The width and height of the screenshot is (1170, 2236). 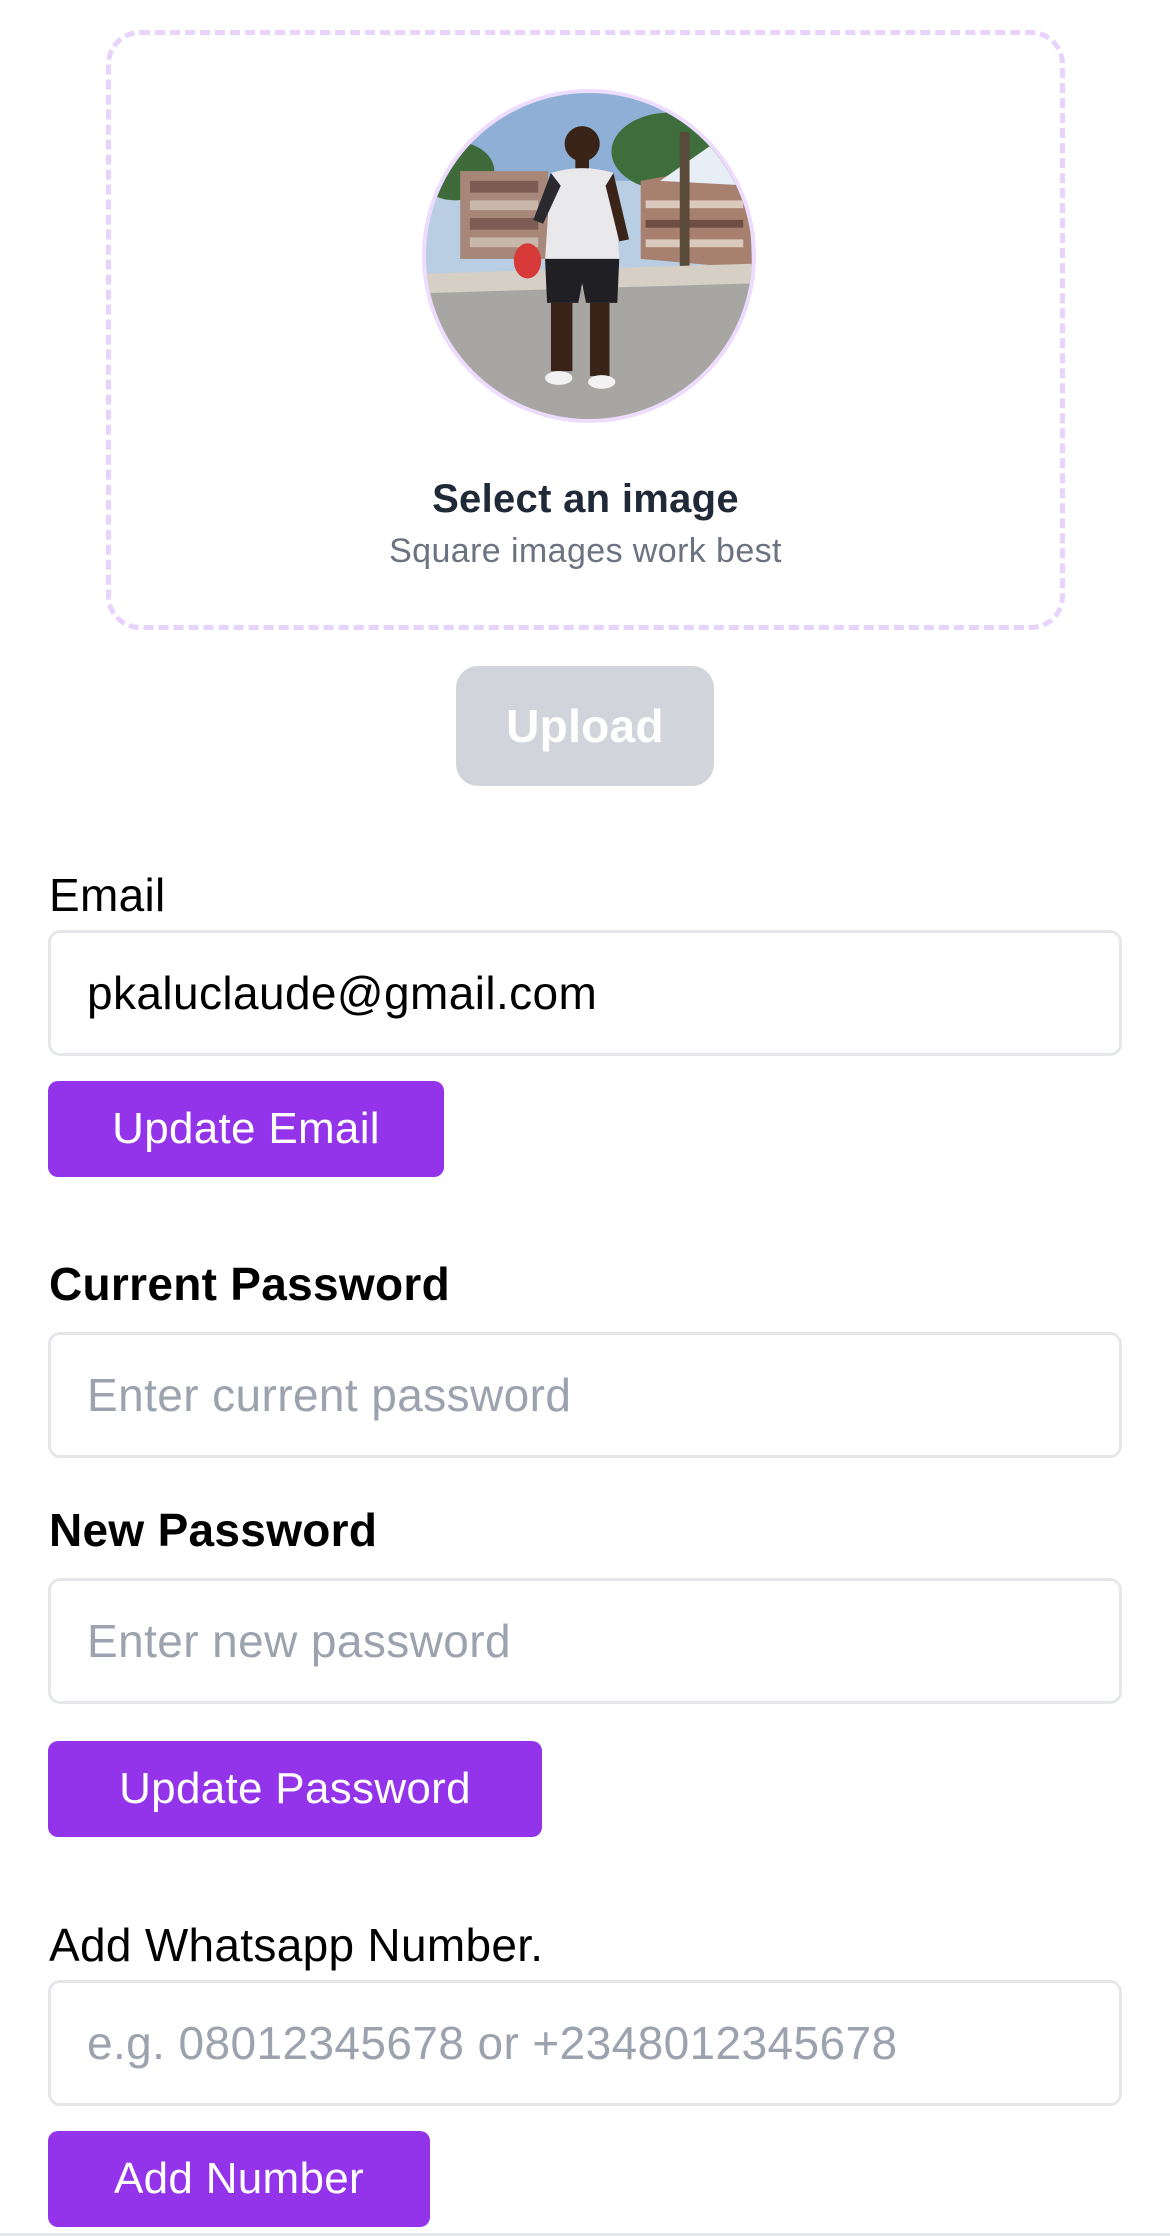 What do you see at coordinates (585, 2043) in the screenshot?
I see `whatsapp-number-field` at bounding box center [585, 2043].